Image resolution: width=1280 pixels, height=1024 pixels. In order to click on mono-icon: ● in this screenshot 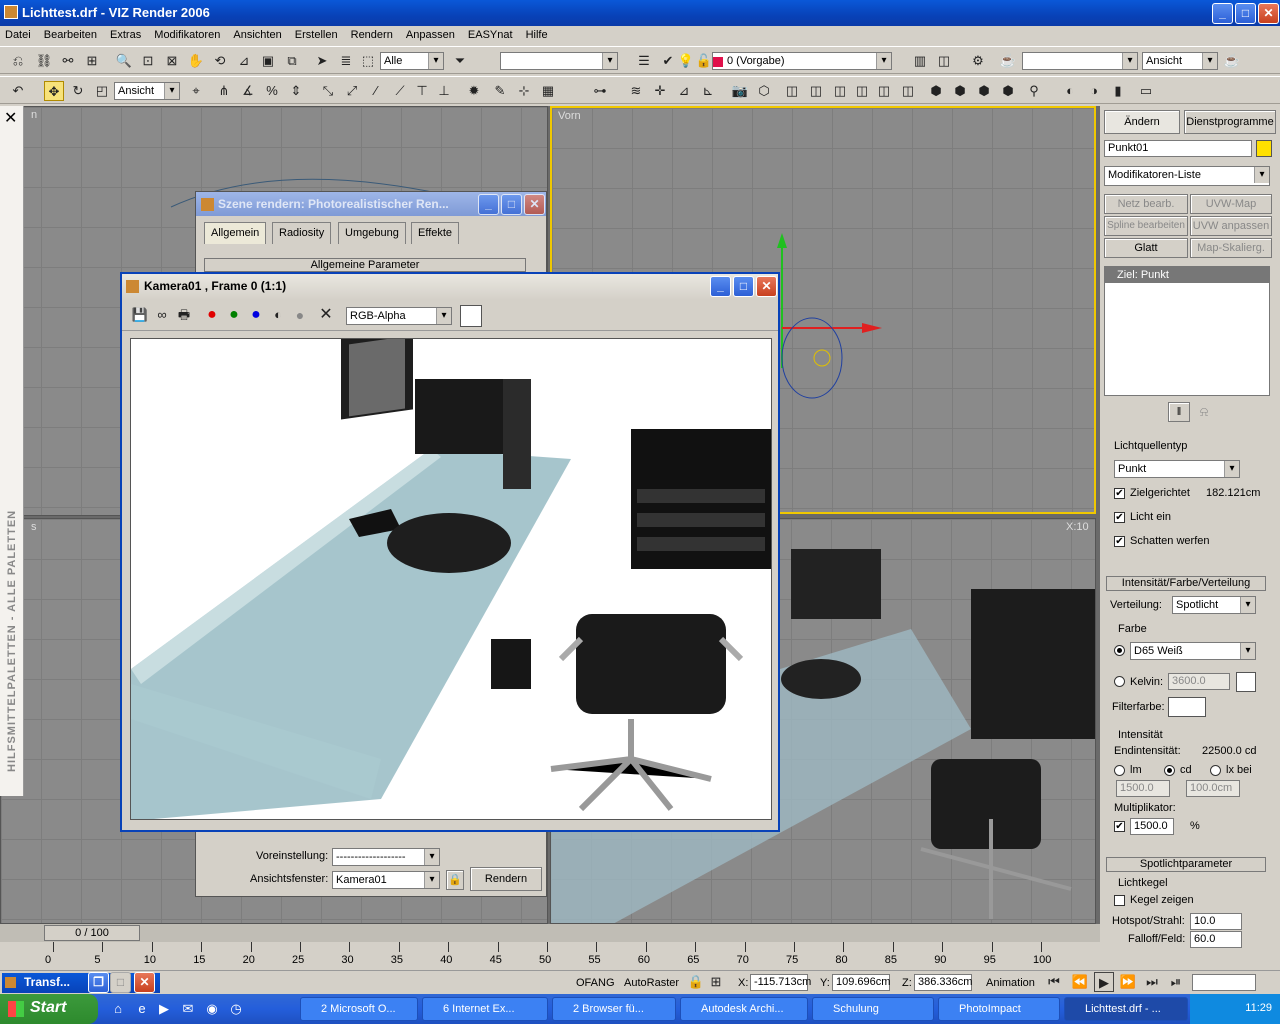, I will do `click(300, 315)`.